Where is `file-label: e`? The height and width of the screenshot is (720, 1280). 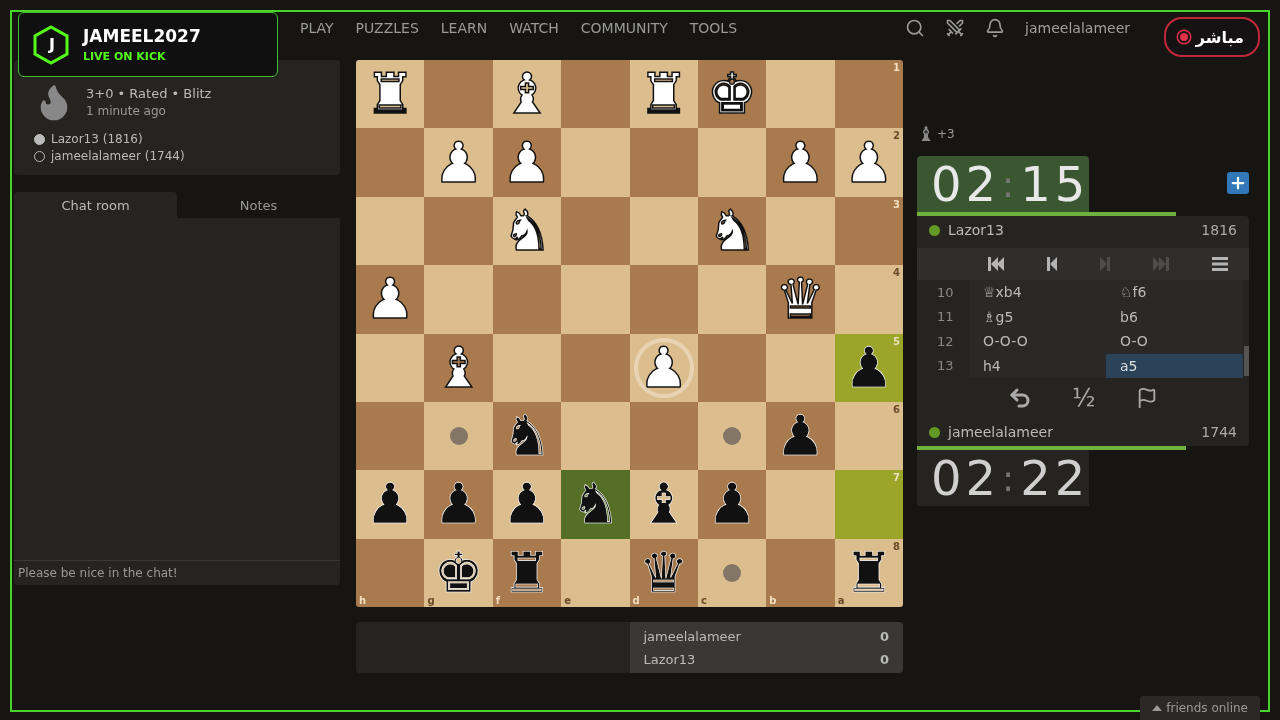 file-label: e is located at coordinates (567, 600).